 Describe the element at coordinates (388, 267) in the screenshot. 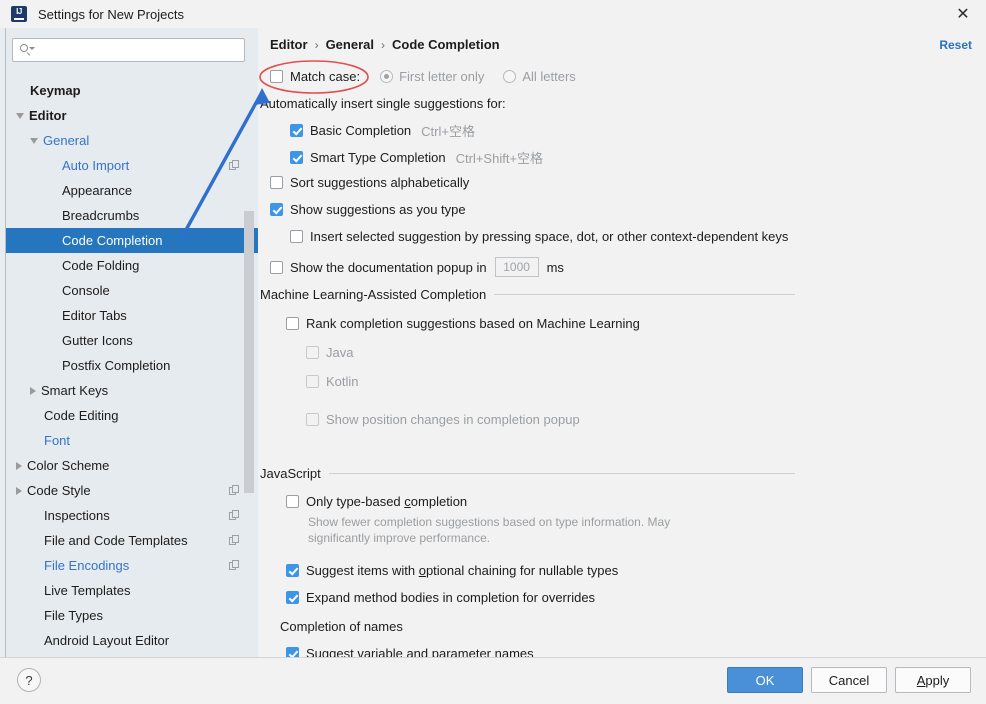

I see `doc-popup-label: Show the documentation popup in` at that location.